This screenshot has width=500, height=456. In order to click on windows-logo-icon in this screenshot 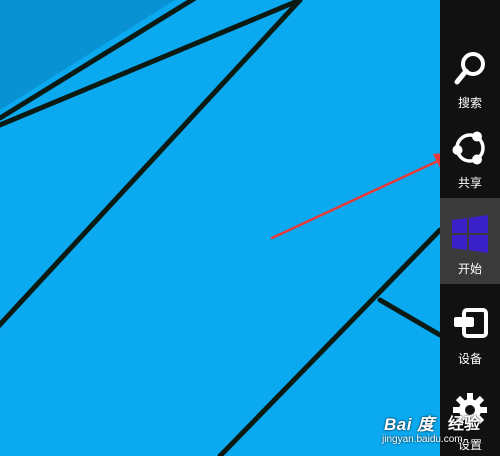, I will do `click(470, 234)`.